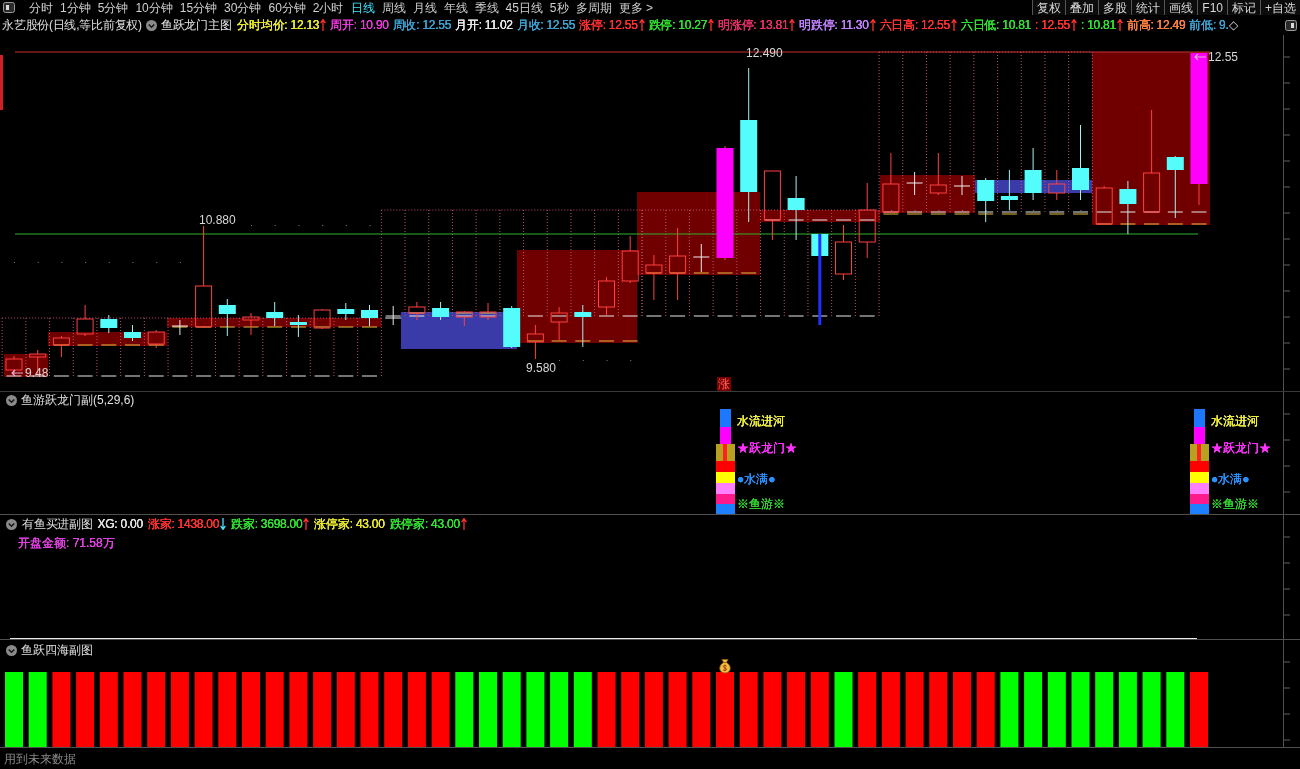 This screenshot has width=1300, height=769. I want to click on open-amount-reading: 开盘金额: 71.58万, so click(66, 543).